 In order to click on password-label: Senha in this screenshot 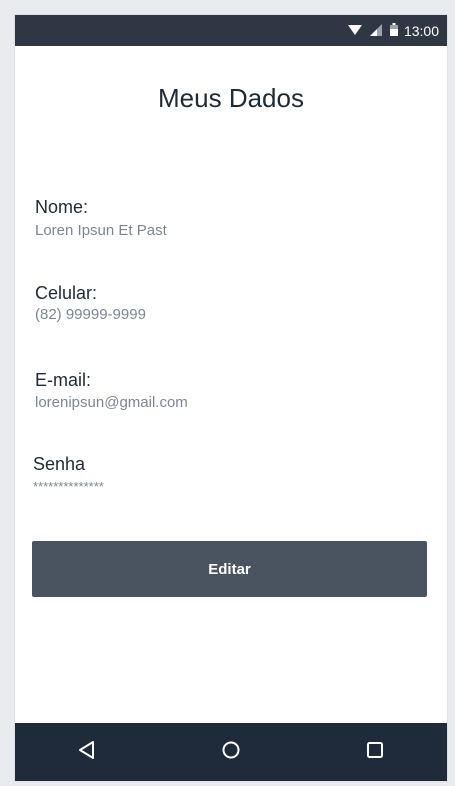, I will do `click(59, 464)`.